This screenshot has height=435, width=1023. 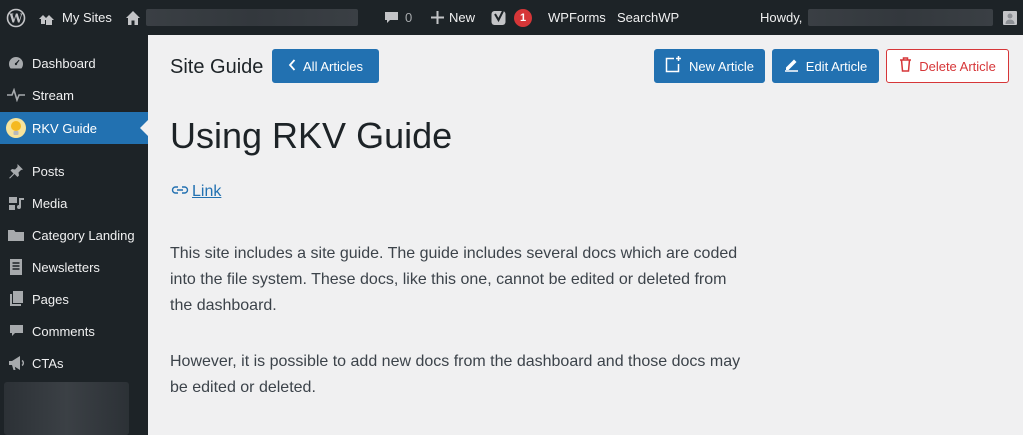 What do you see at coordinates (180, 192) in the screenshot?
I see `link-icon` at bounding box center [180, 192].